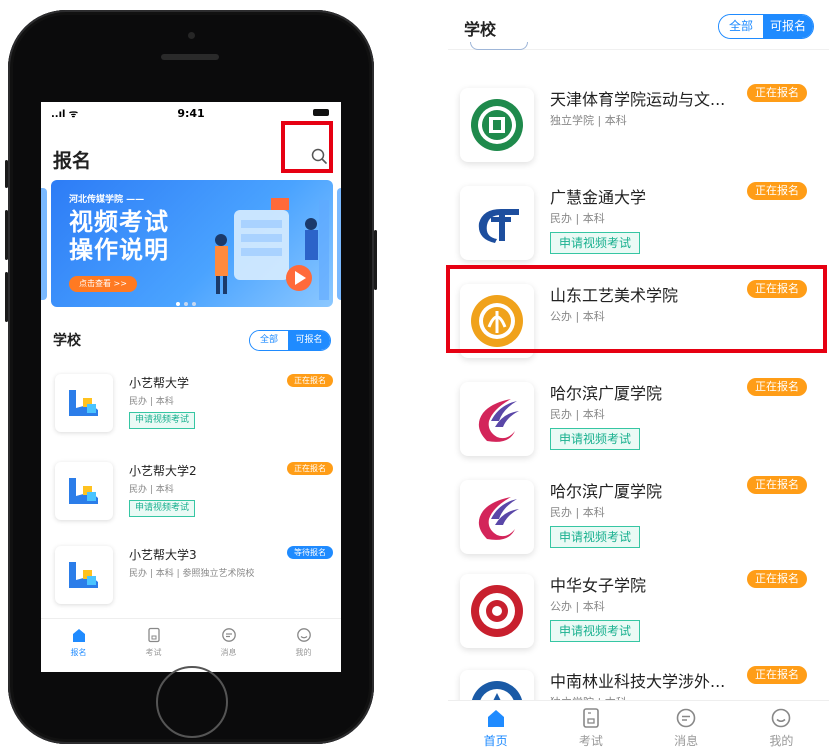 This screenshot has width=829, height=751. What do you see at coordinates (78, 645) in the screenshot?
I see `tab-signup: 报名` at bounding box center [78, 645].